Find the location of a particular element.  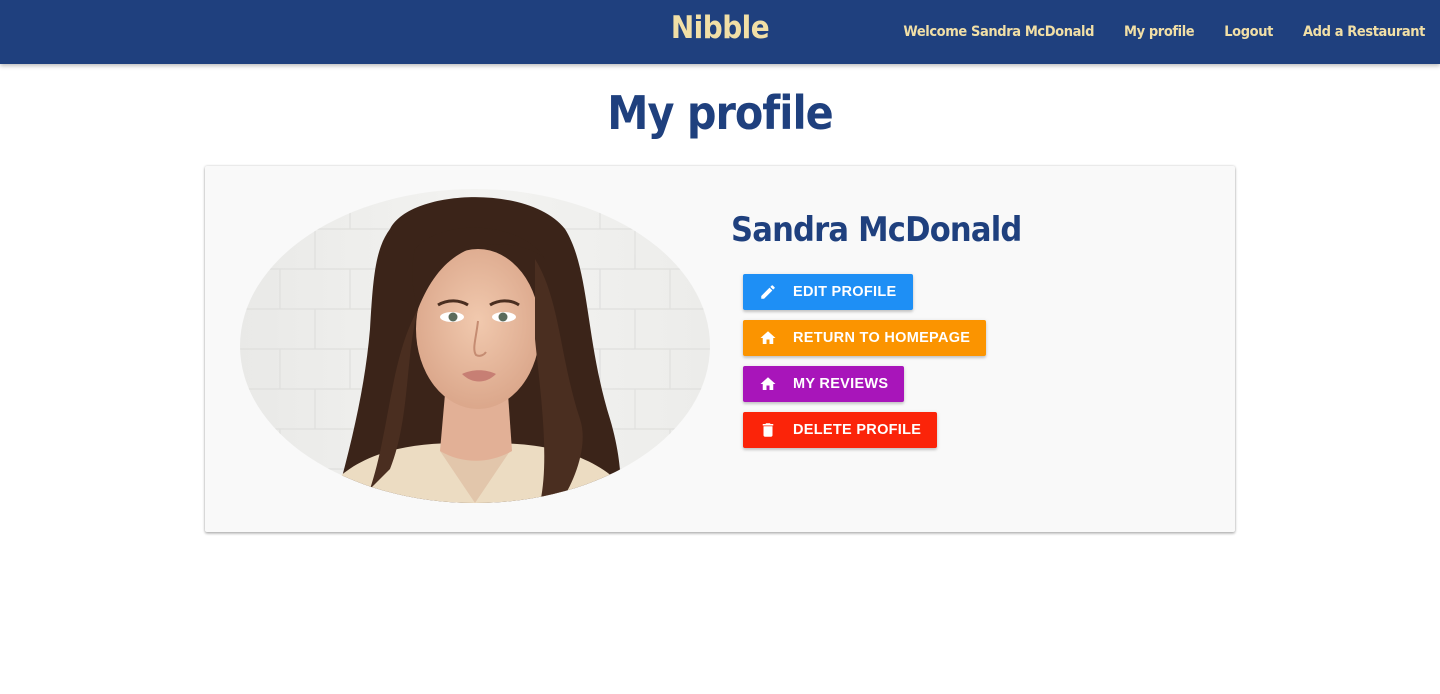

return-to-homepage-button: RETURN TO HOMEPAGE is located at coordinates (865, 338).